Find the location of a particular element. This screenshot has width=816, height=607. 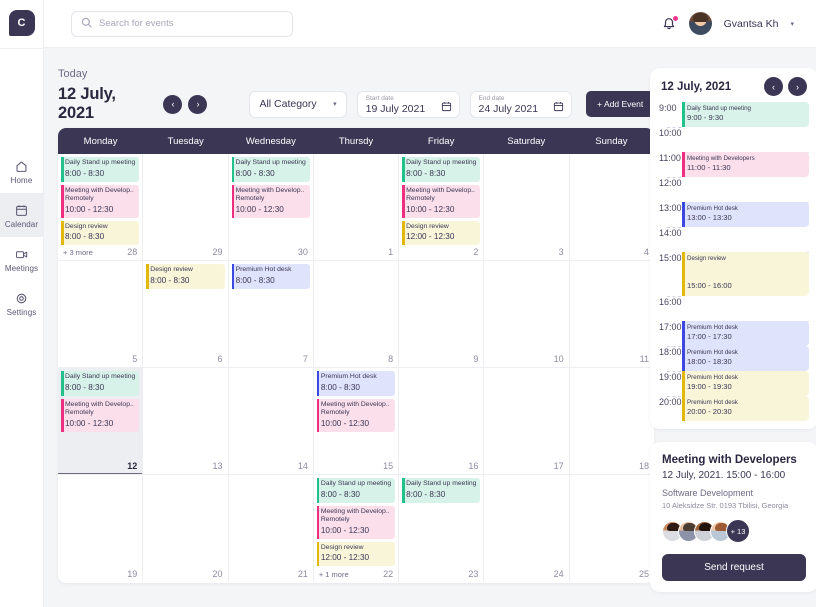

sidebar-item-meetings: Meetings is located at coordinates (21, 259).